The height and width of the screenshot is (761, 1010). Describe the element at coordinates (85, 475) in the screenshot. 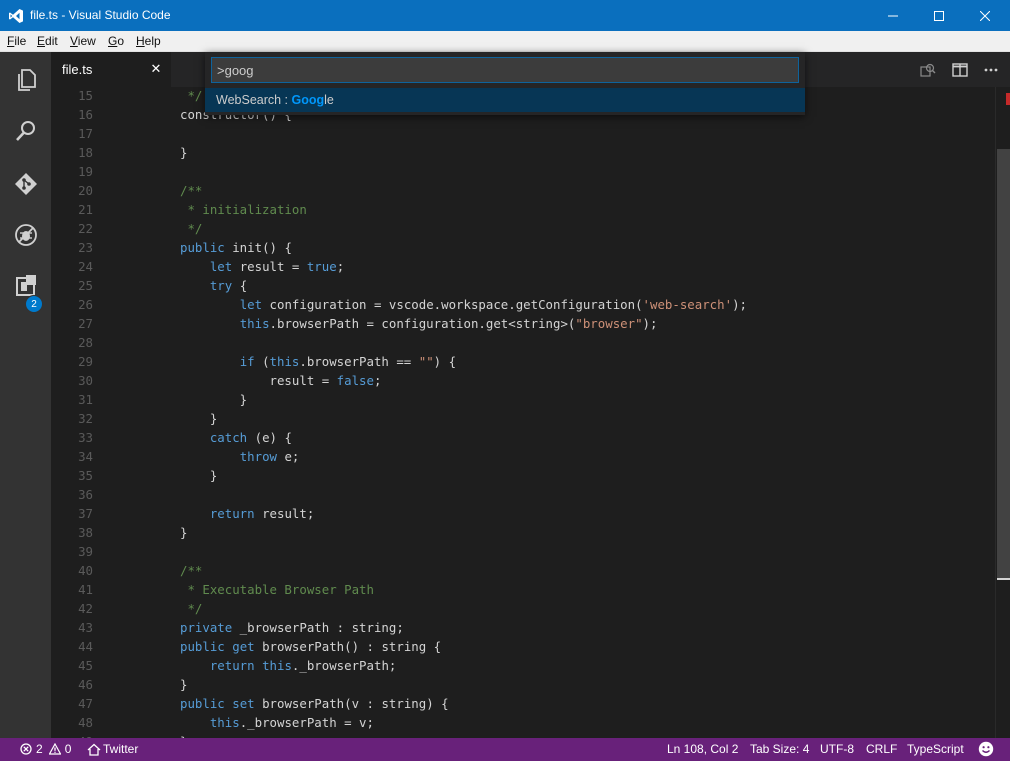

I see `line-number: 35` at that location.